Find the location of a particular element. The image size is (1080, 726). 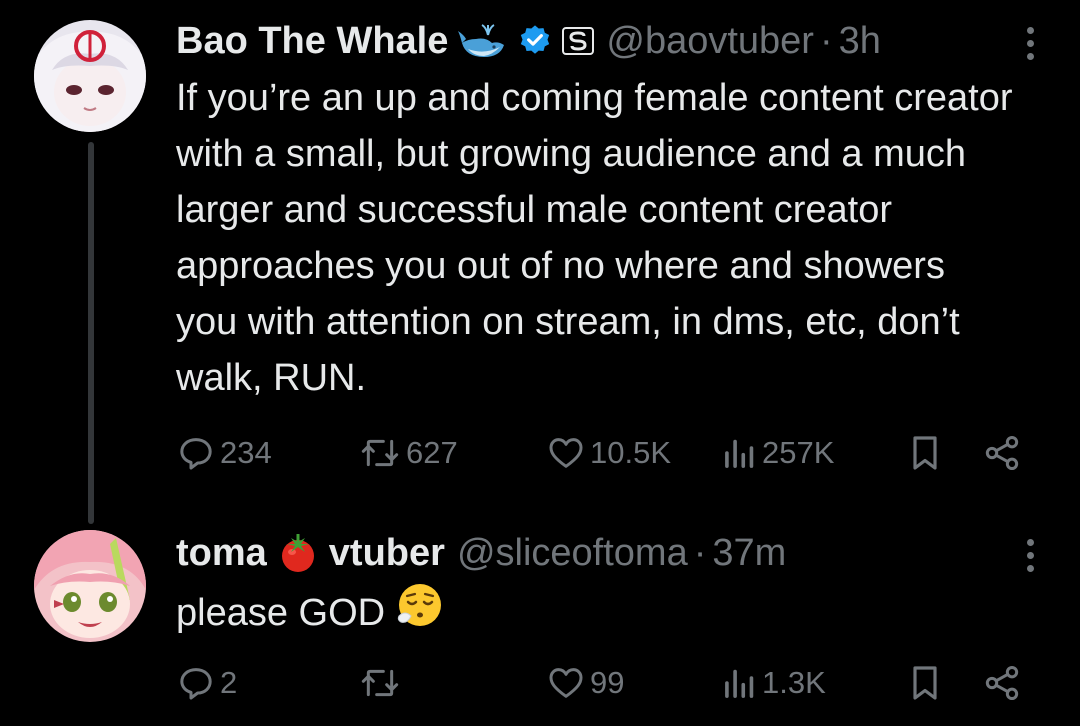

action-bar: 2 99 1.3K is located at coordinates (606, 683).